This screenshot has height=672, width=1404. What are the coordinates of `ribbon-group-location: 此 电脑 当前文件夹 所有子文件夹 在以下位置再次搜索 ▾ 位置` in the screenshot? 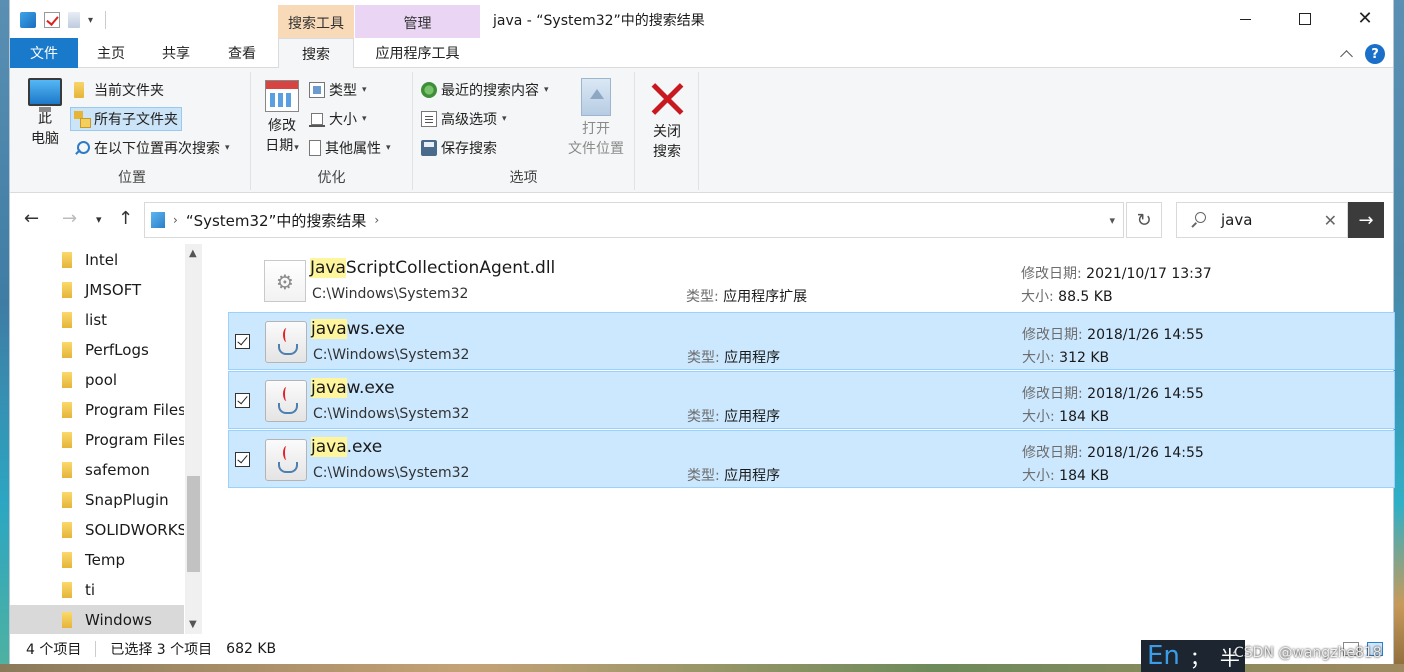 It's located at (132, 131).